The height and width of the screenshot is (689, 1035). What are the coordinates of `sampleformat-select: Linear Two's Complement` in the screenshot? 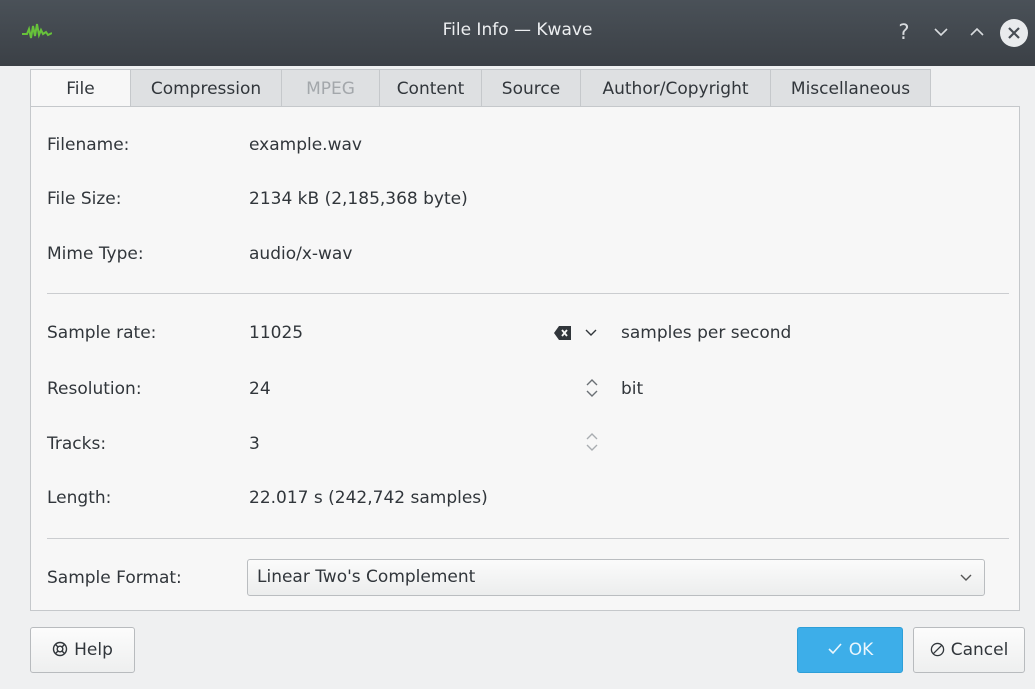 It's located at (616, 577).